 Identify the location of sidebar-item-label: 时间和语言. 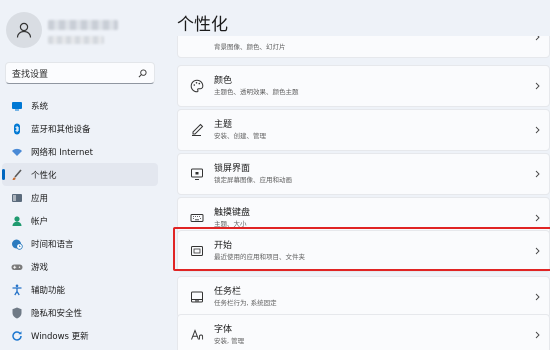
(52, 244).